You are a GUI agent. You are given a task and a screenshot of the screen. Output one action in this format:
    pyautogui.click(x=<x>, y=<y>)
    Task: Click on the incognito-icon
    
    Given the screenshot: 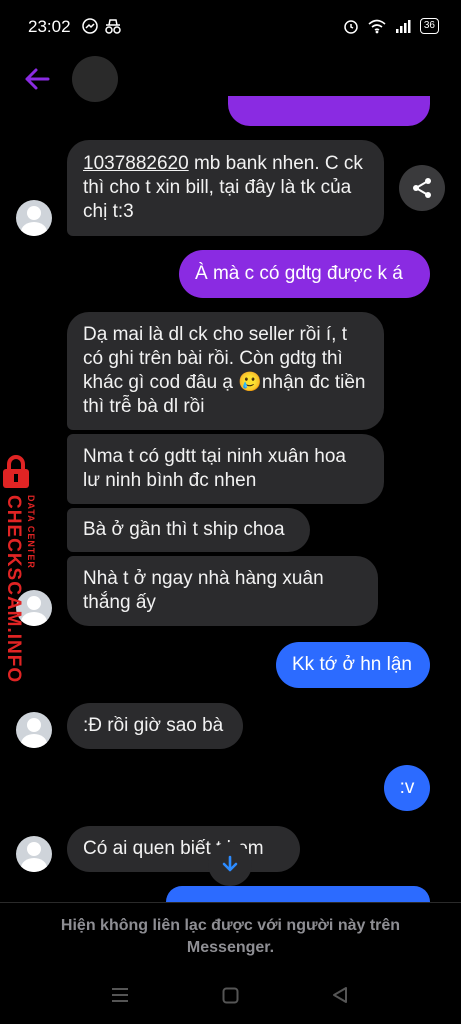 What is the action you would take?
    pyautogui.click(x=113, y=26)
    